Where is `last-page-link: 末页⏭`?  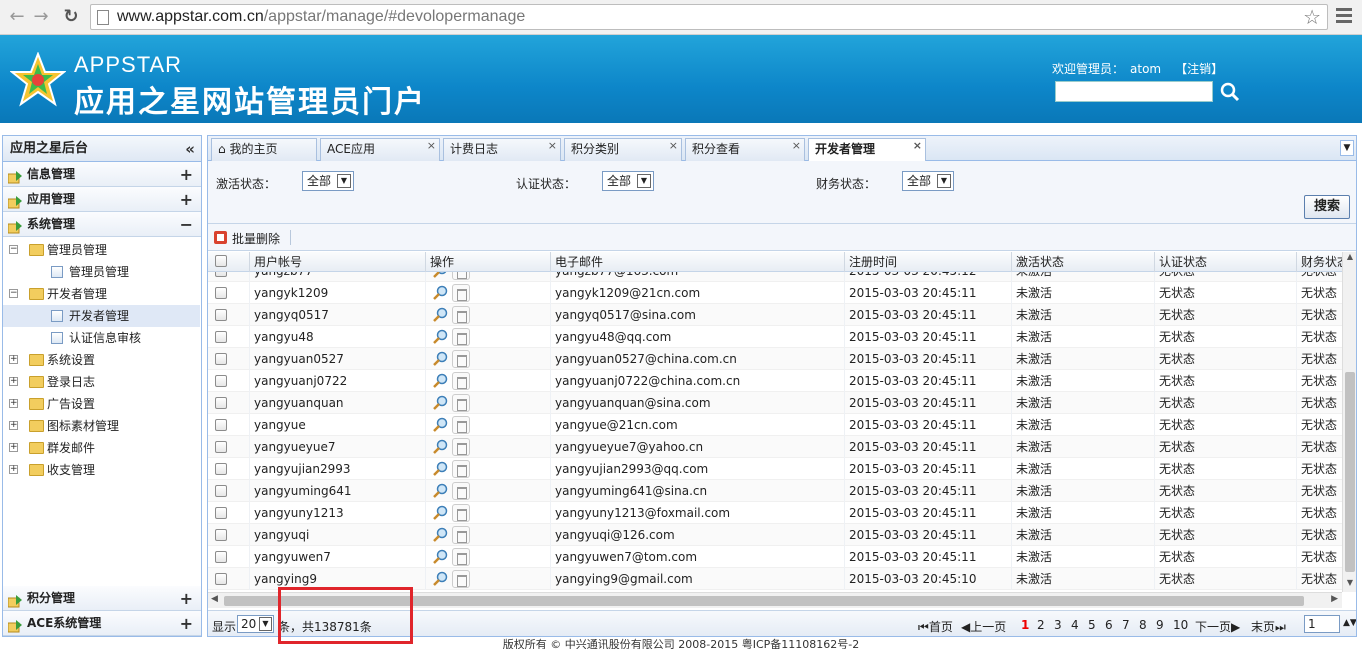
last-page-link: 末页⏭ is located at coordinates (1268, 626).